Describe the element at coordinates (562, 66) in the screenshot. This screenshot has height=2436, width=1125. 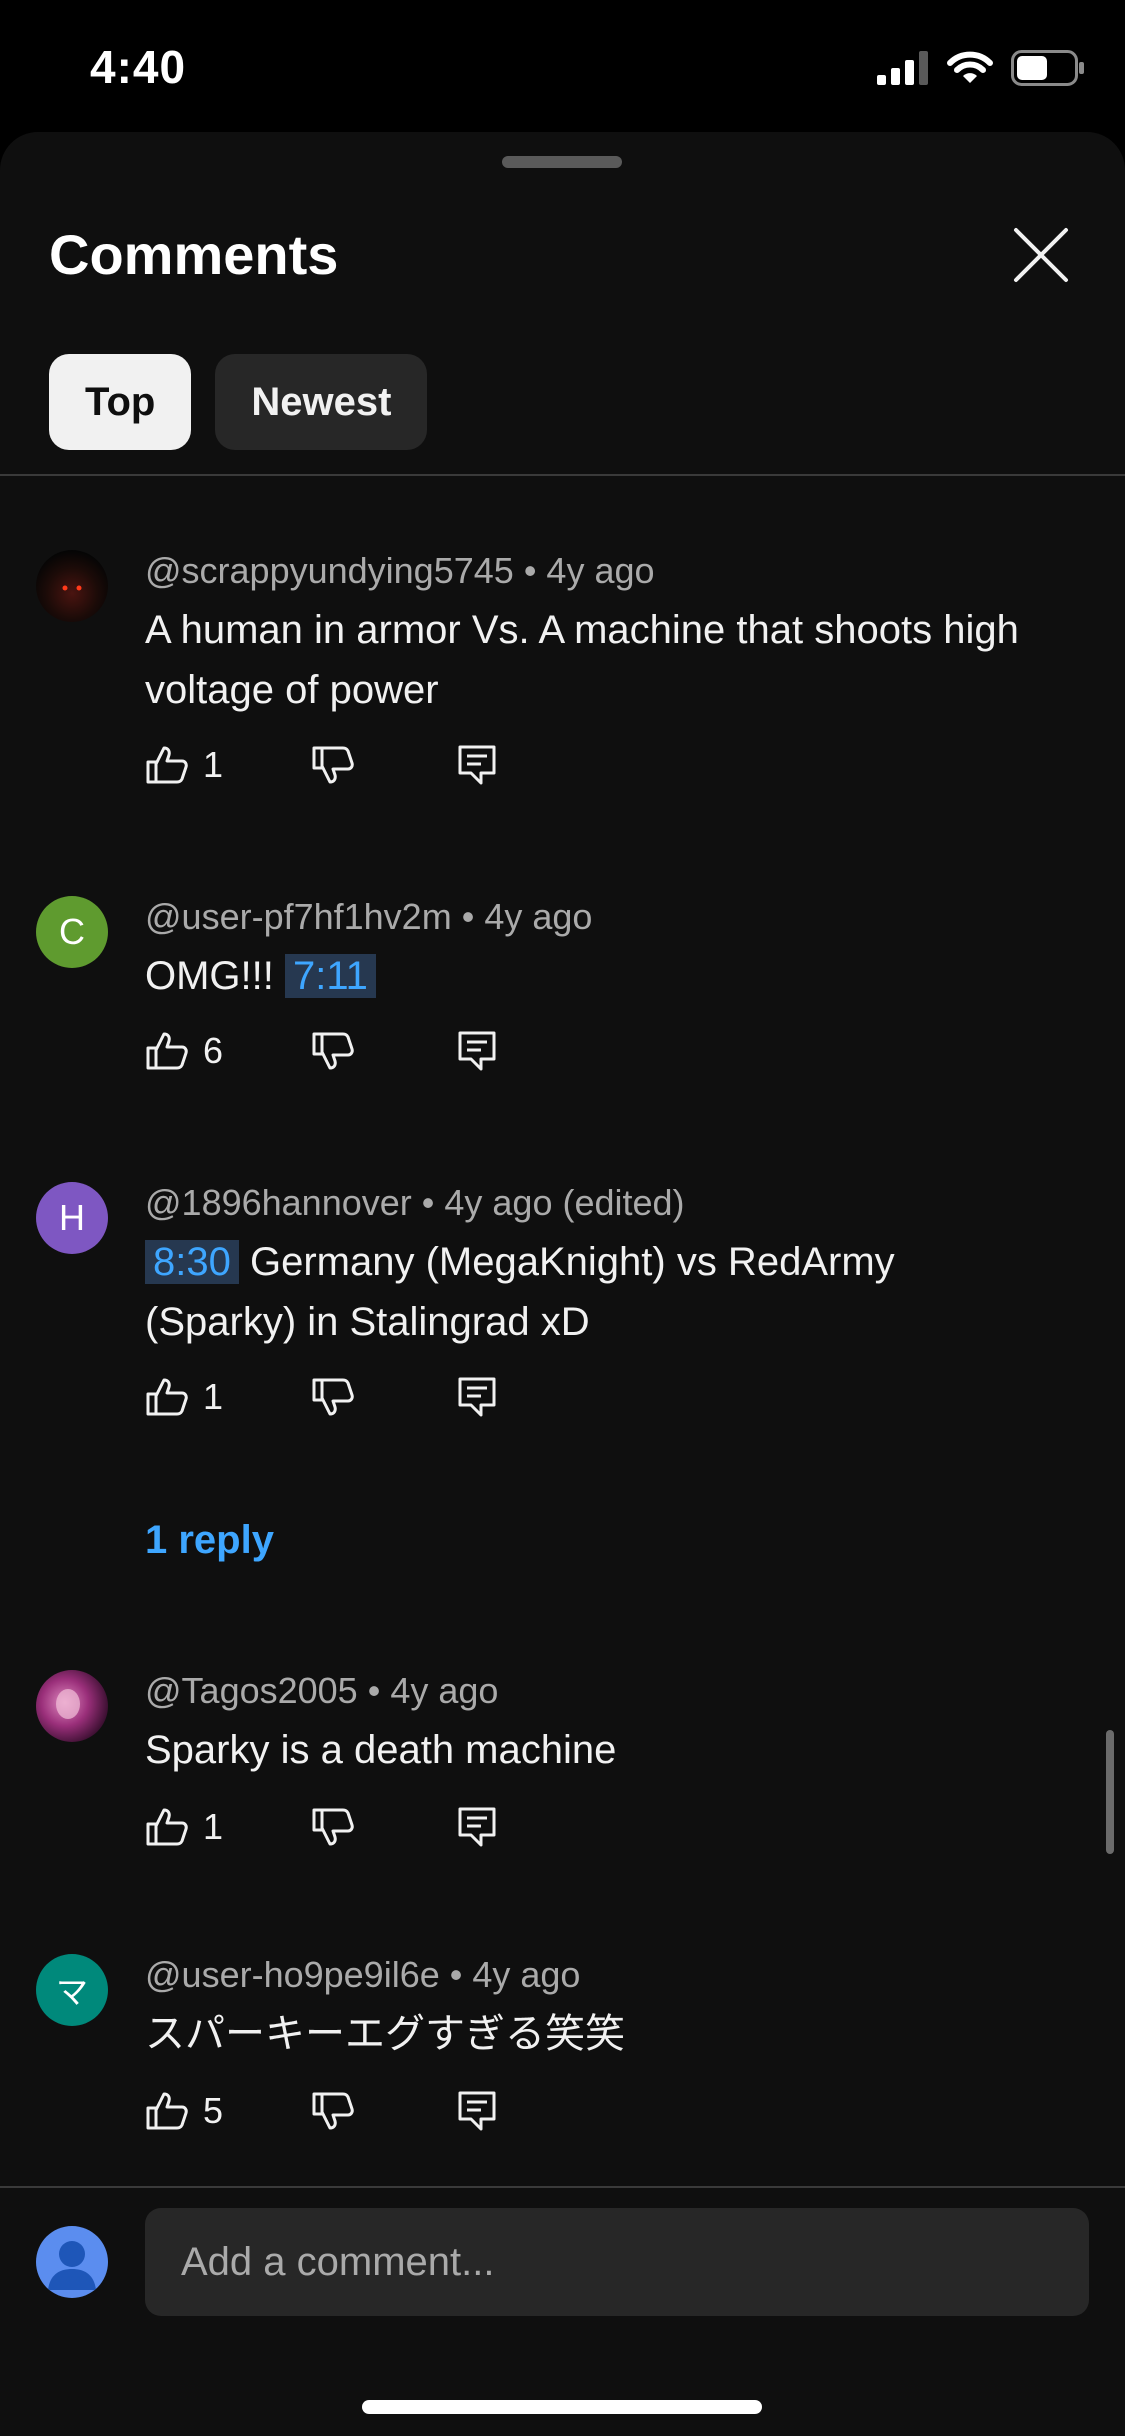
I see `status-bar: 4:40` at that location.